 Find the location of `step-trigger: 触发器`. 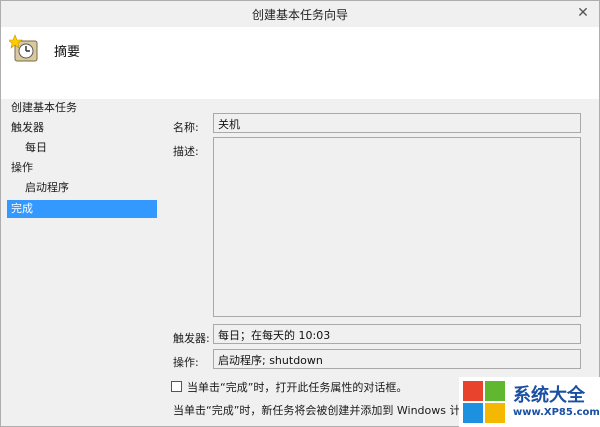

step-trigger: 触发器 is located at coordinates (82, 128).